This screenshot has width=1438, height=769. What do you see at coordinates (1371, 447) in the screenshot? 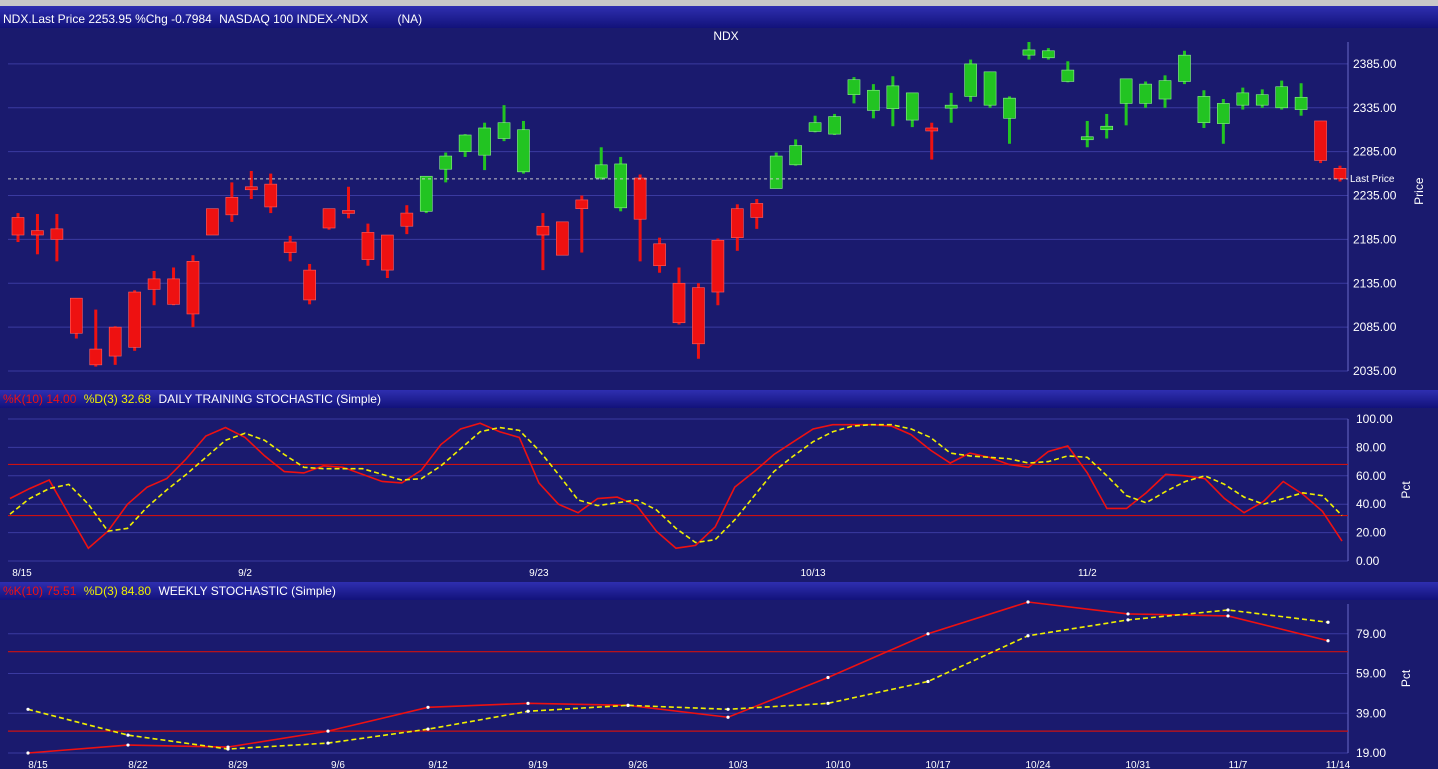
I see `daily-y-tick-label: 80.00` at bounding box center [1371, 447].